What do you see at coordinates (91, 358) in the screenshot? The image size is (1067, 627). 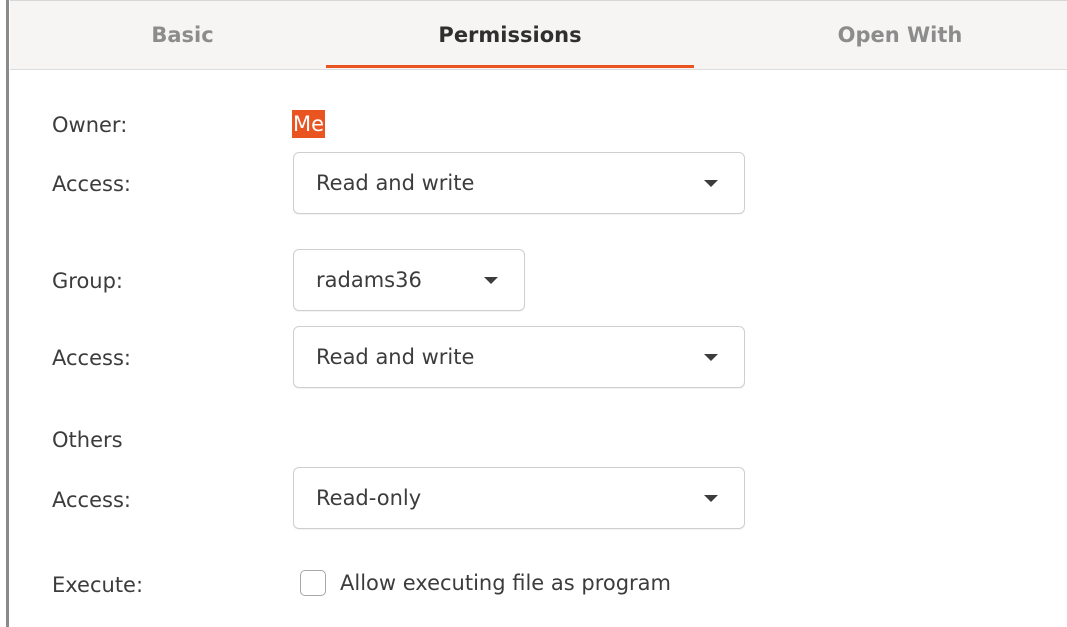 I see `group-access-label: Access:` at bounding box center [91, 358].